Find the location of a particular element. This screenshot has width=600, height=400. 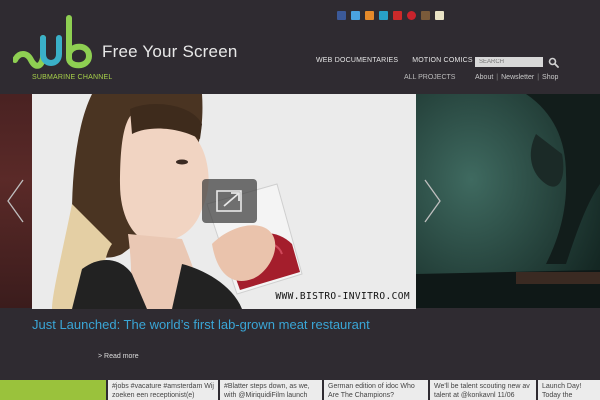

nav-web-documentaries: WEB DOCUMENTARIES is located at coordinates (357, 60).